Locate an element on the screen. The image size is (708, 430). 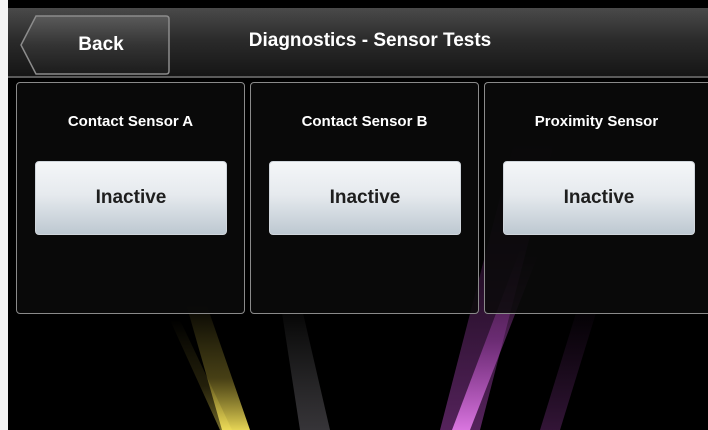
screen-edge is located at coordinates (4, 215).